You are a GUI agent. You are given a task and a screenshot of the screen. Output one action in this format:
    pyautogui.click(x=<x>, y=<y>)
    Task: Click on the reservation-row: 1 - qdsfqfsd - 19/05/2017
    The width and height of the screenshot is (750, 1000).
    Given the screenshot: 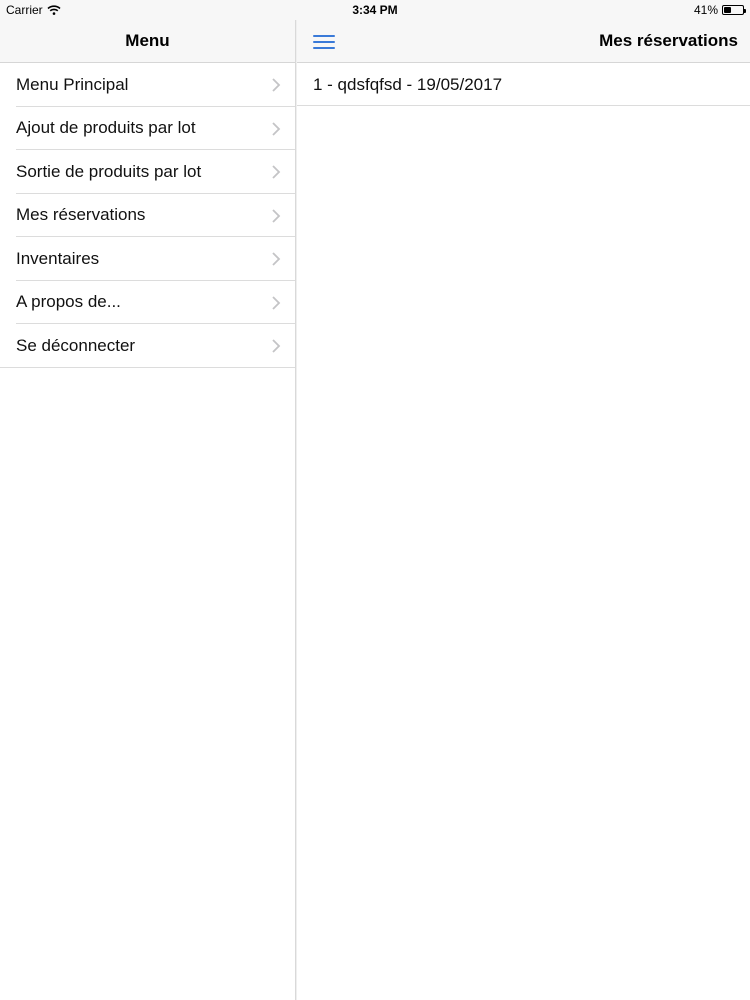 What is the action you would take?
    pyautogui.click(x=523, y=84)
    